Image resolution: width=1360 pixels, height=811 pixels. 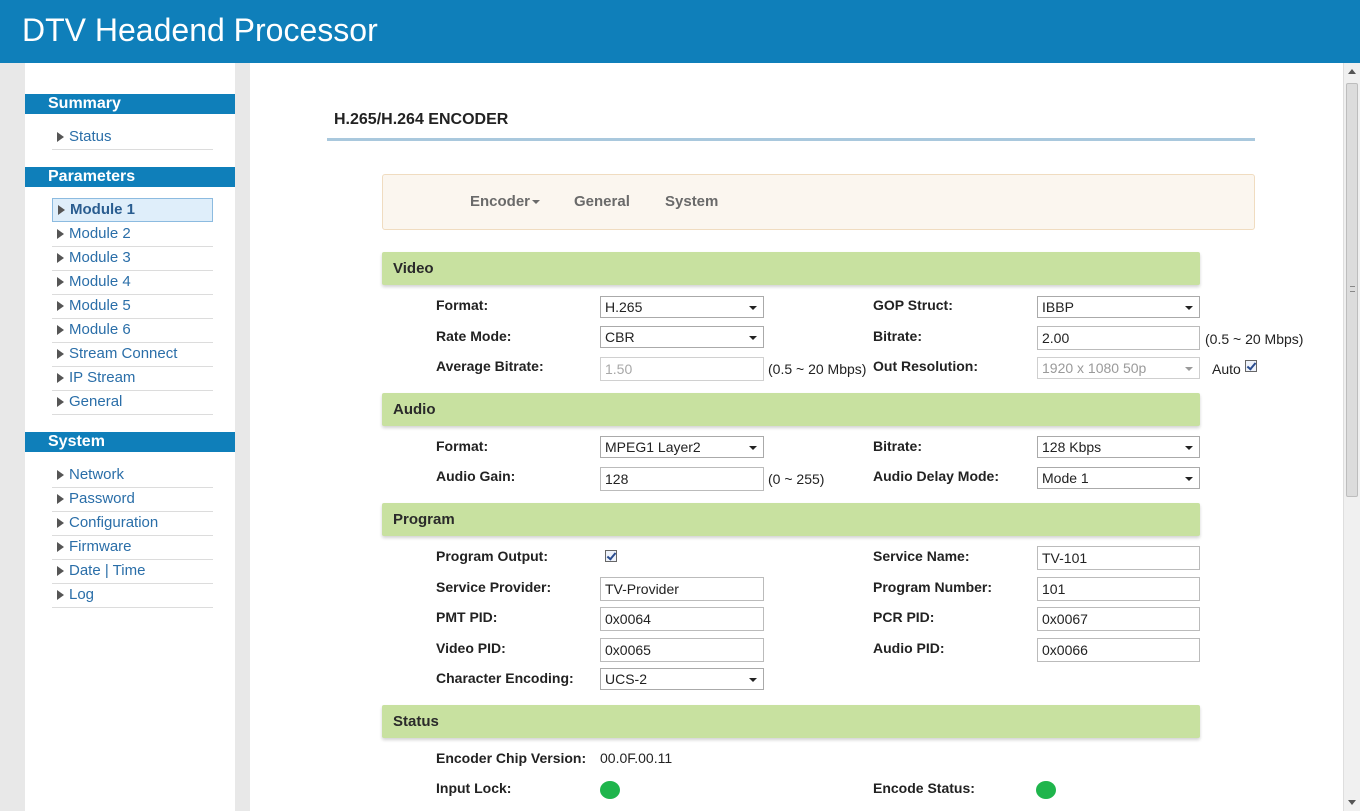 I want to click on input-lock-label: Input Lock:, so click(x=474, y=788).